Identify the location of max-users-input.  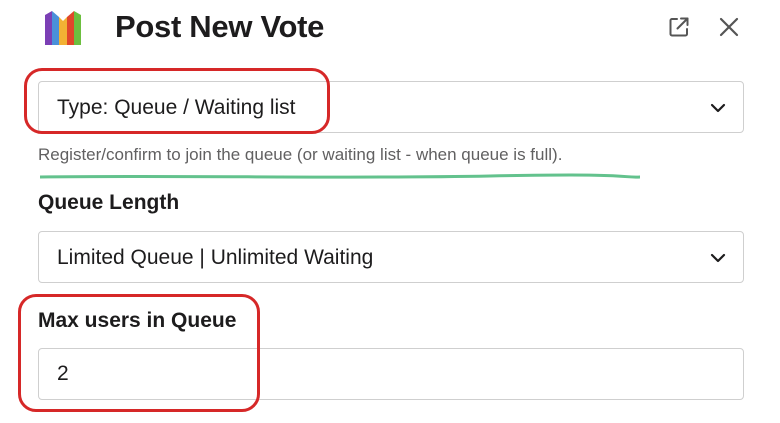
(391, 374).